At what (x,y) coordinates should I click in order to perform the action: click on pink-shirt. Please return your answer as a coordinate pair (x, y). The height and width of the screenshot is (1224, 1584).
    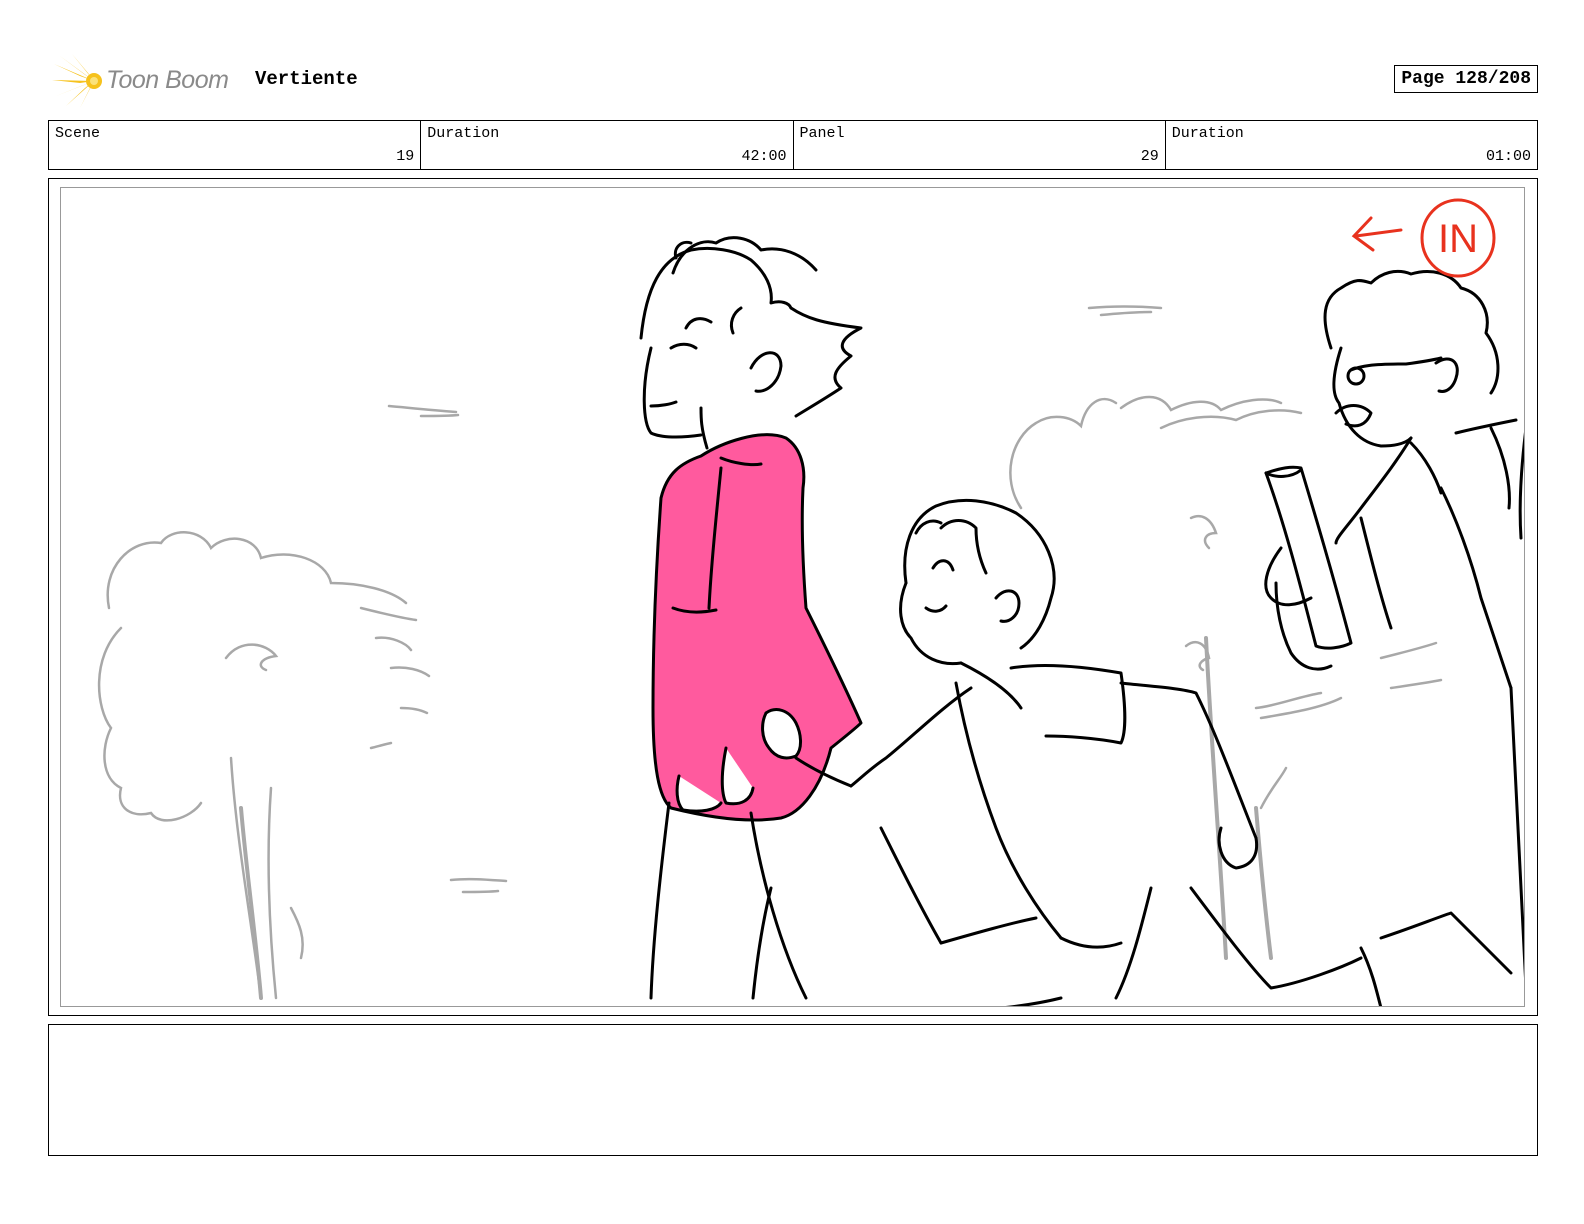
    Looking at the image, I should click on (757, 627).